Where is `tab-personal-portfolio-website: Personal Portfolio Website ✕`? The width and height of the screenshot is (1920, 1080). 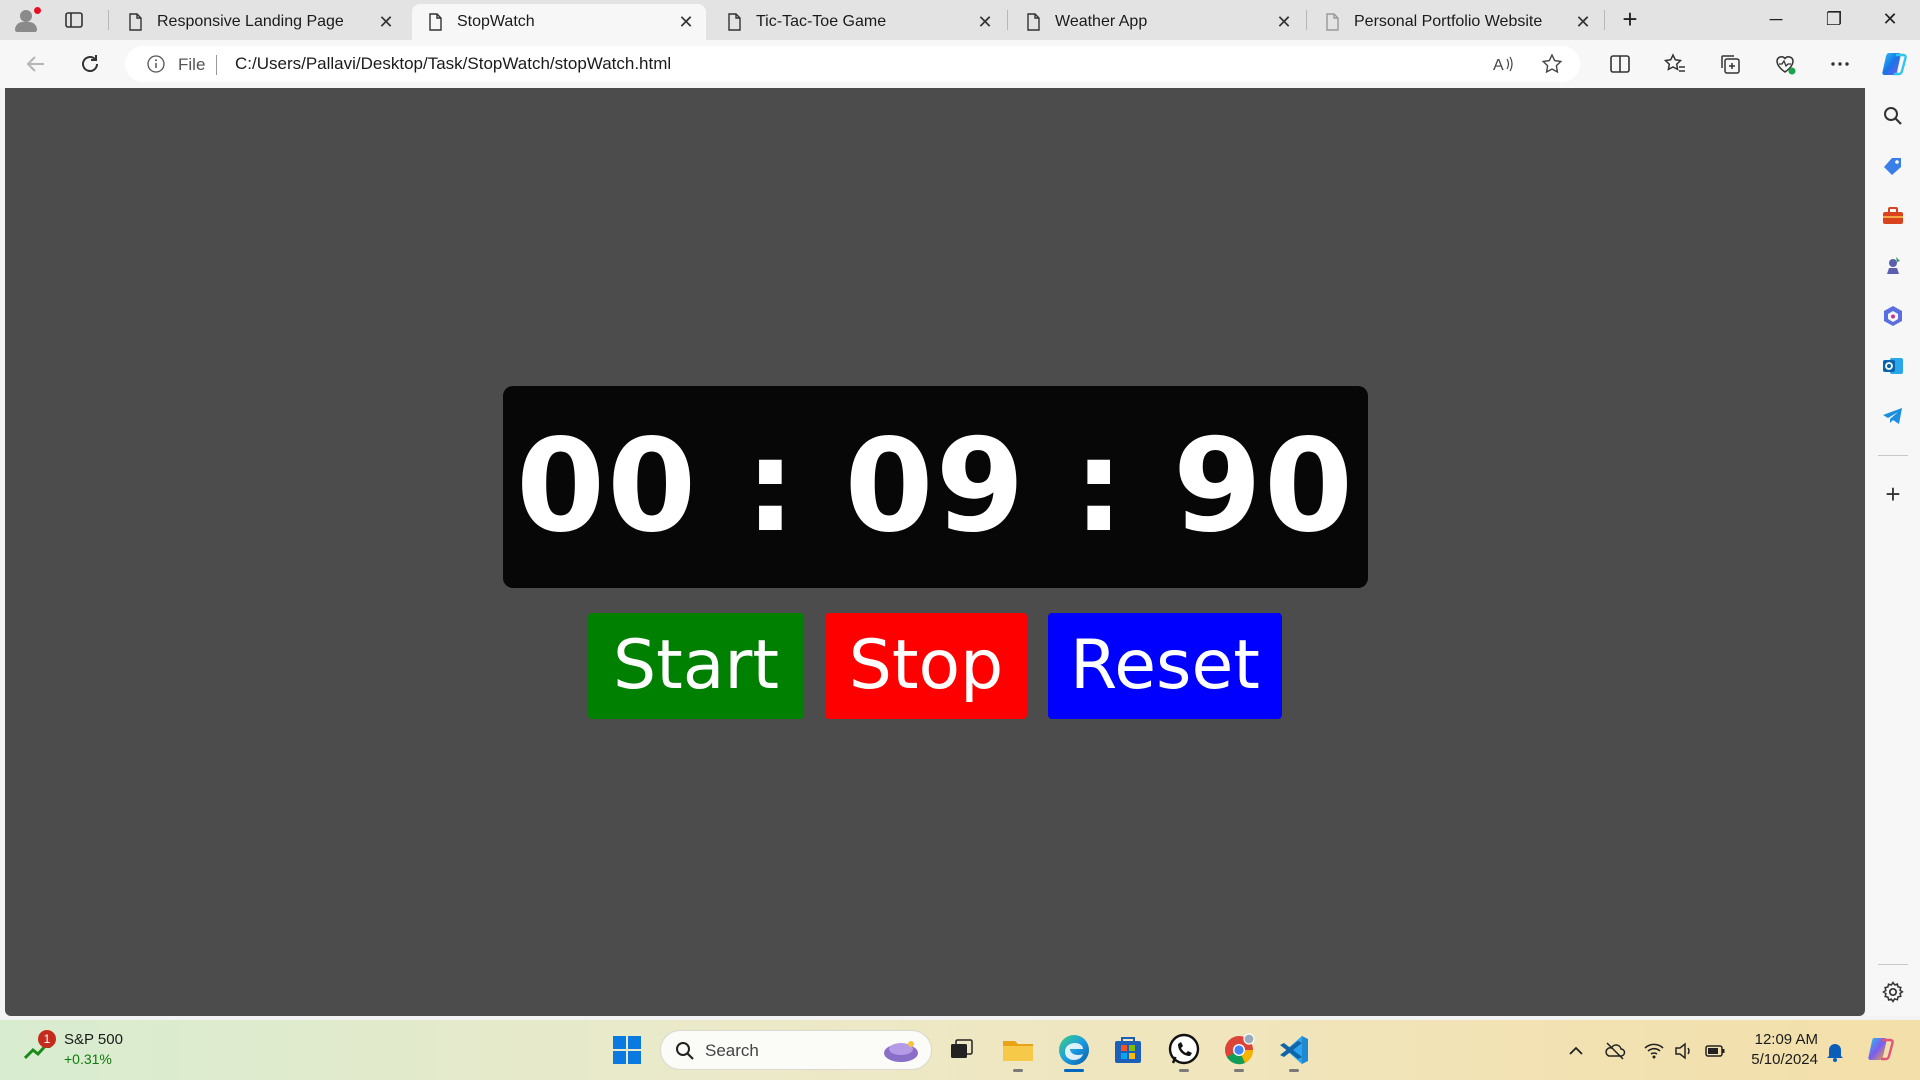
tab-personal-portfolio-website: Personal Portfolio Website ✕ is located at coordinates (1456, 22).